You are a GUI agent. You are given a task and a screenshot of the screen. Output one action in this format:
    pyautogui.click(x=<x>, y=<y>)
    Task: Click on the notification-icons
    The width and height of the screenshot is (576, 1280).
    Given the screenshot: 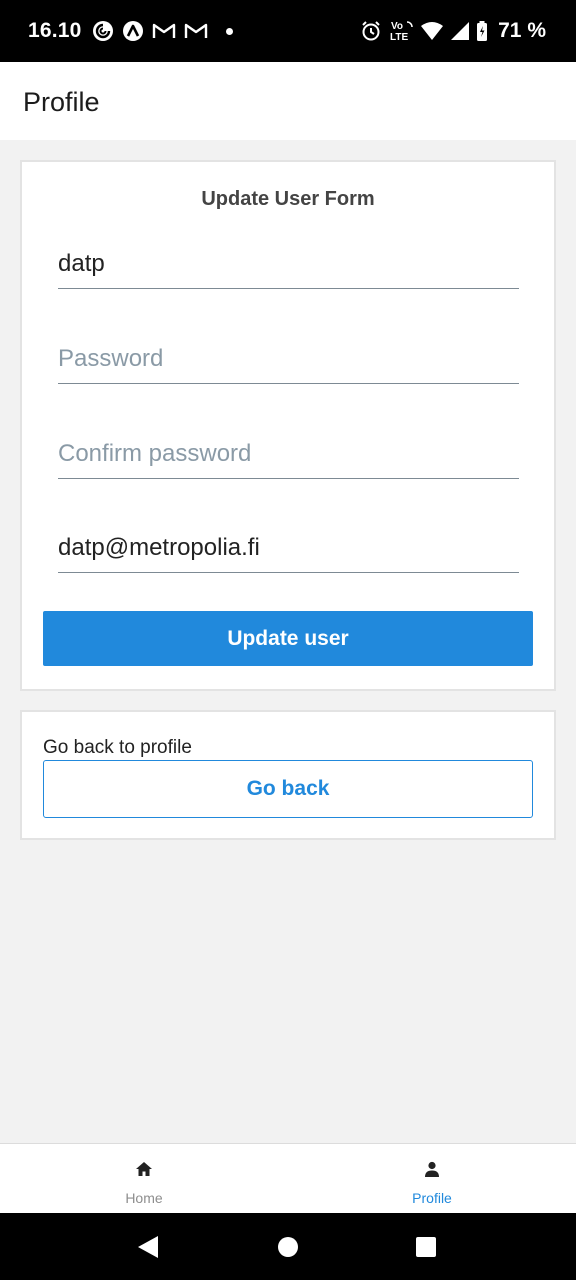 What is the action you would take?
    pyautogui.click(x=162, y=31)
    